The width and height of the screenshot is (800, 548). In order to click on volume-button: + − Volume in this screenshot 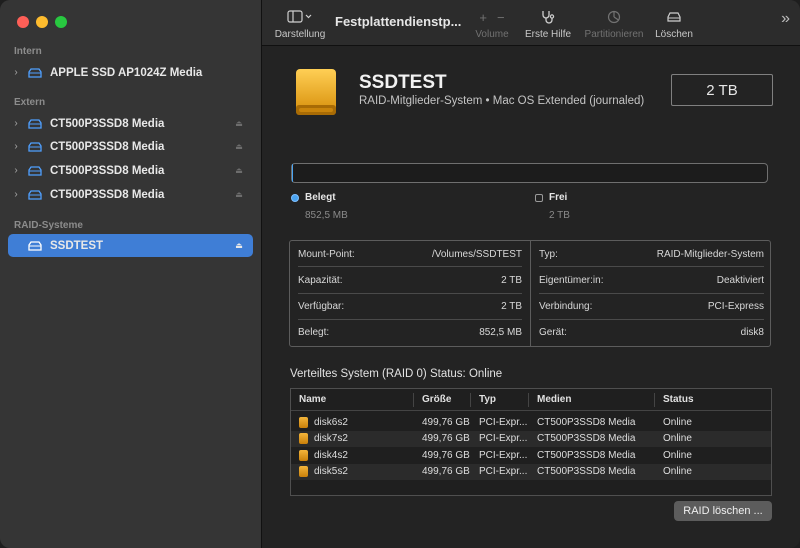, I will do `click(492, 20)`.